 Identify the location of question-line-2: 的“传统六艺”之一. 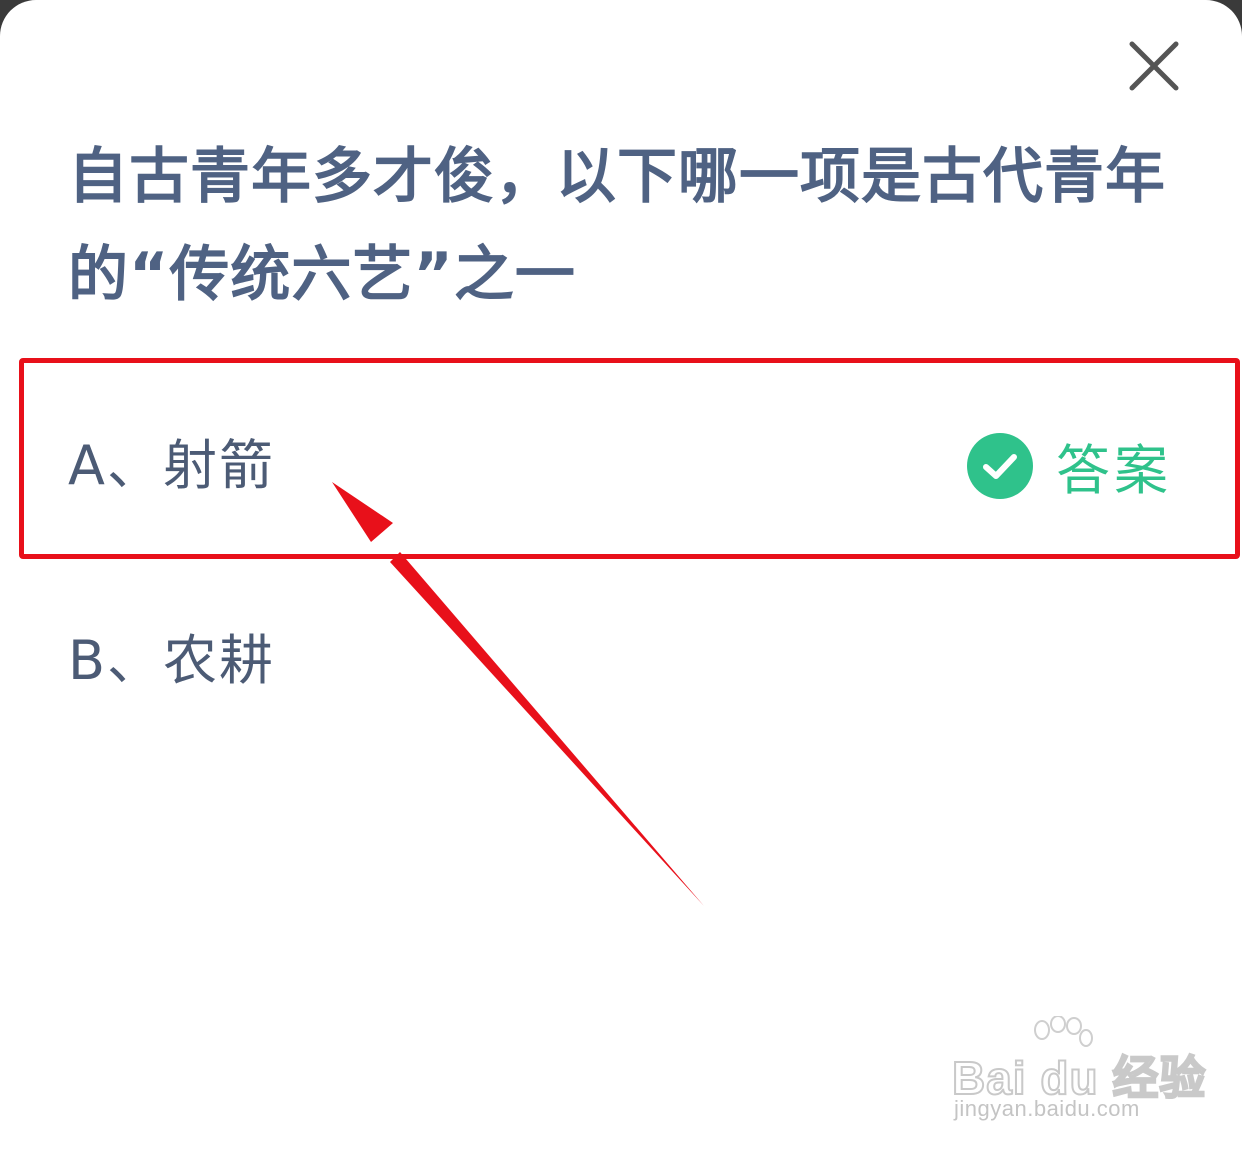
(322, 275).